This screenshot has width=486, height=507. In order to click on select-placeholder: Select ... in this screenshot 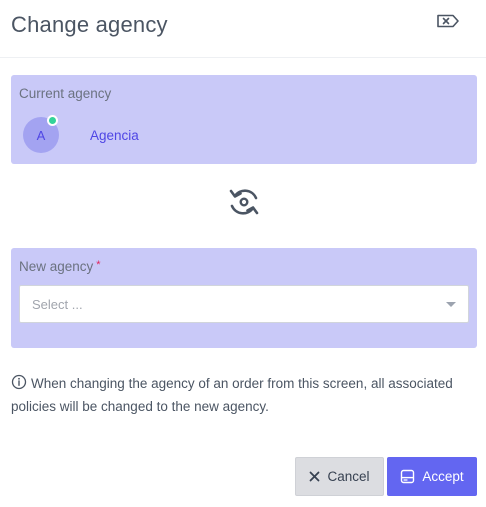, I will do `click(57, 304)`.